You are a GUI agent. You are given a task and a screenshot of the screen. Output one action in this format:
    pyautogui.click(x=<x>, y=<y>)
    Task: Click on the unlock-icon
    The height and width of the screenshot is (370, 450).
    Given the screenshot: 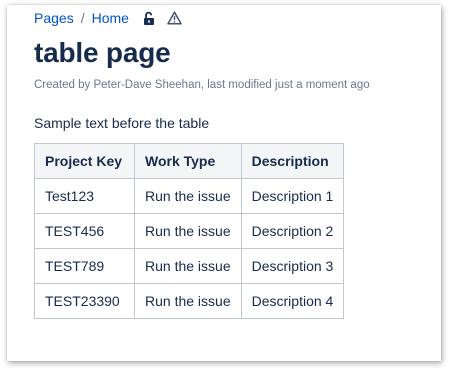 What is the action you would take?
    pyautogui.click(x=149, y=18)
    